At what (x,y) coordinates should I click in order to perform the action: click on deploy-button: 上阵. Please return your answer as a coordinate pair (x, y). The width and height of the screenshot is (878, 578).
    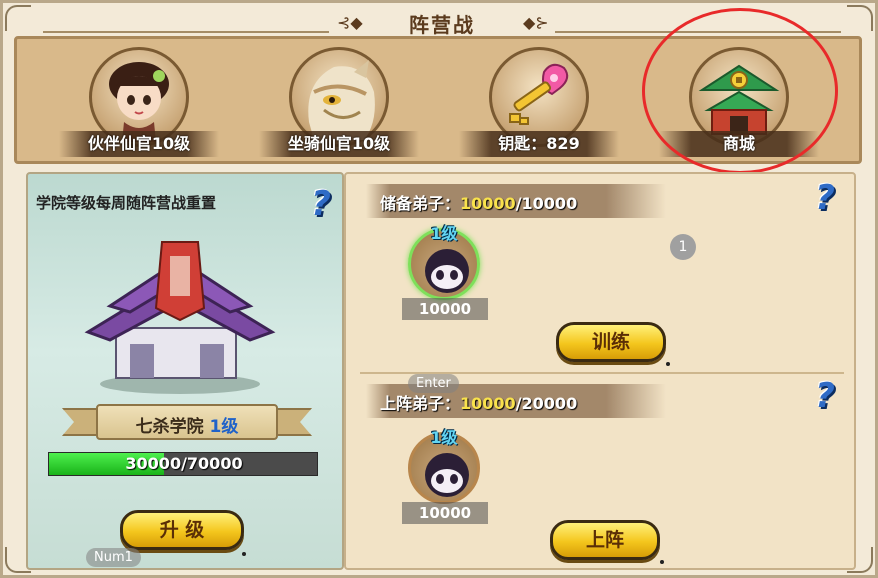
    Looking at the image, I should click on (605, 540).